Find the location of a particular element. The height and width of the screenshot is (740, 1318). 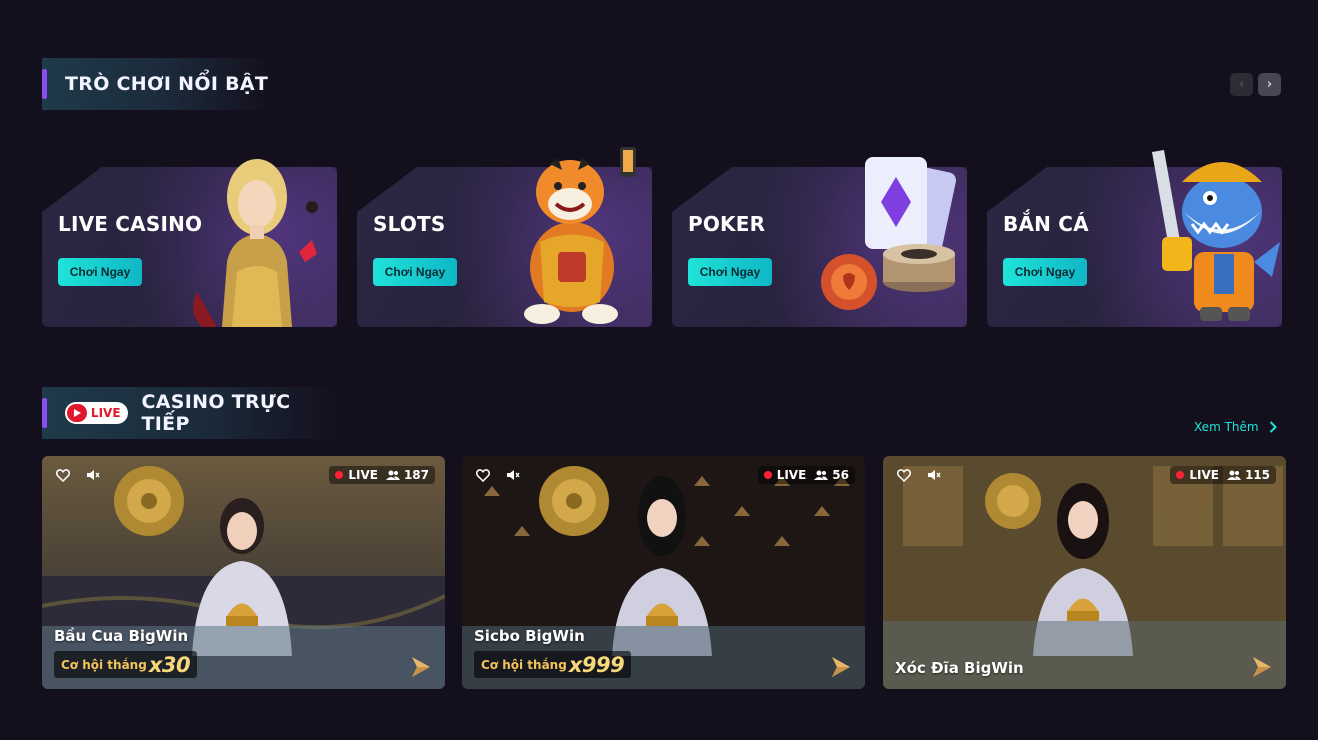

table-name: Xóc Đĩa BigWin is located at coordinates (959, 668).